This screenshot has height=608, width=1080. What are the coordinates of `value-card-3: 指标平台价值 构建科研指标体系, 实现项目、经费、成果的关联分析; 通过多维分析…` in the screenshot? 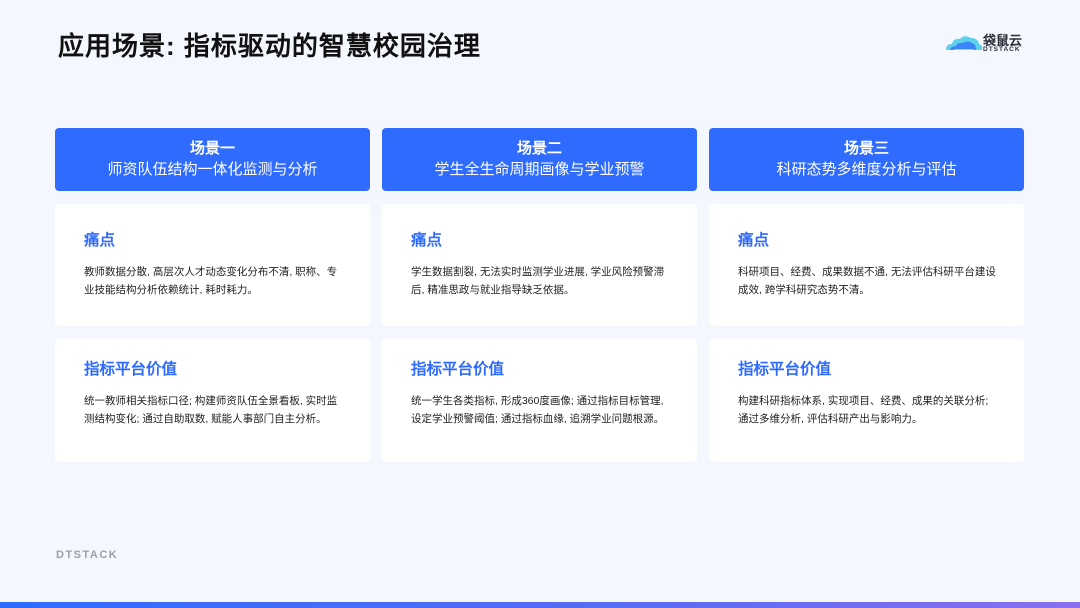 It's located at (866, 400).